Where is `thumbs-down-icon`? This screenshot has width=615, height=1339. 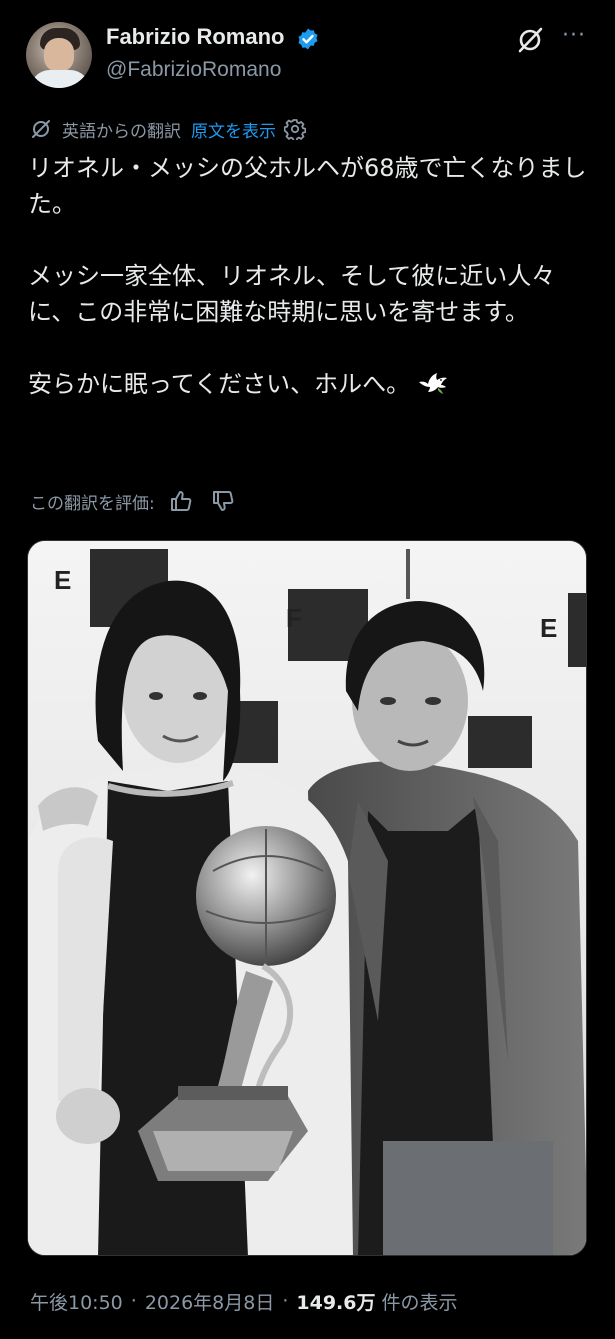 thumbs-down-icon is located at coordinates (223, 501).